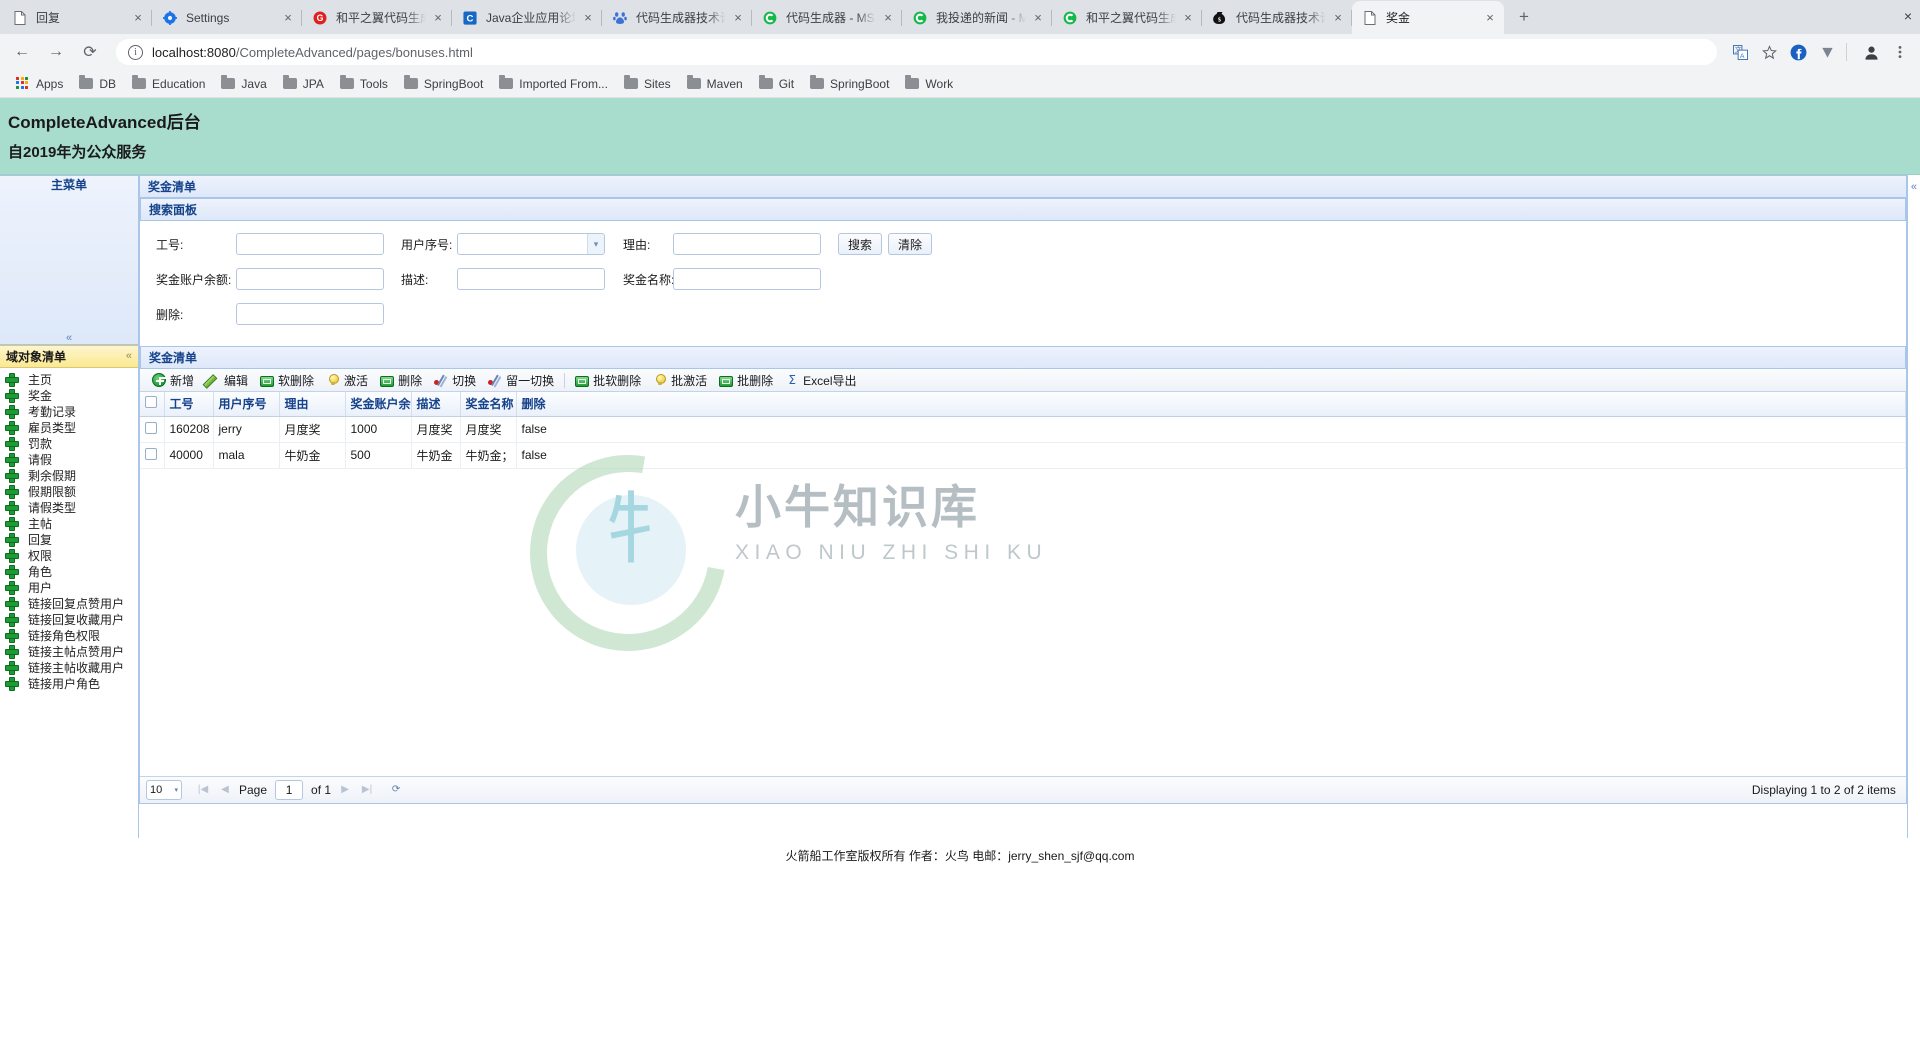 This screenshot has width=1920, height=1053. What do you see at coordinates (289, 789) in the screenshot?
I see `page-number-input` at bounding box center [289, 789].